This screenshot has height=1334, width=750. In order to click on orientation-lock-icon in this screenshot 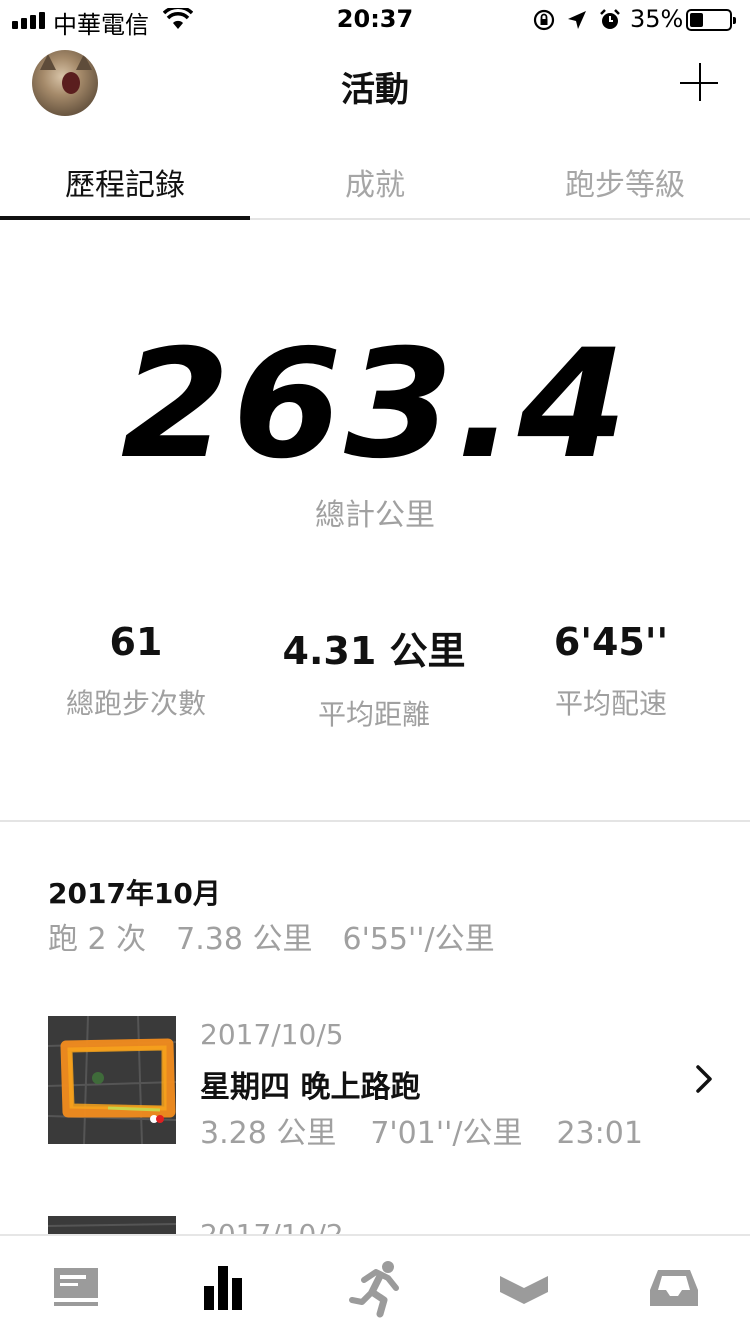, I will do `click(544, 20)`.